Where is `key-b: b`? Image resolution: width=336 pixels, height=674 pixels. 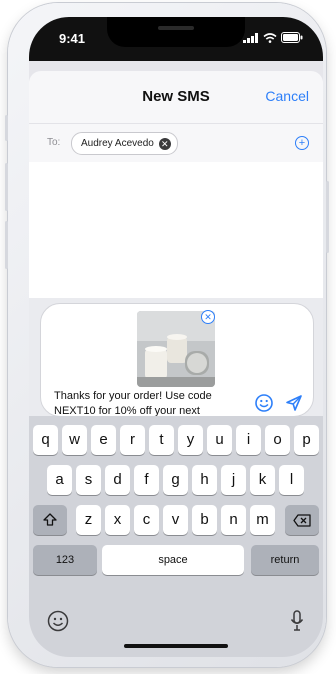
key-b: b is located at coordinates (204, 520).